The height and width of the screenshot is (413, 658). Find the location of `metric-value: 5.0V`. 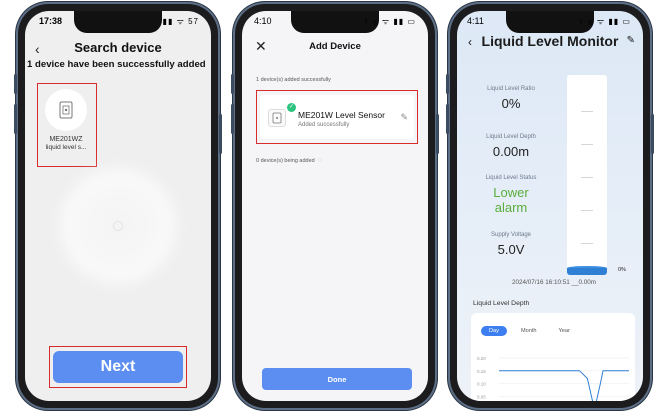

metric-value: 5.0V is located at coordinates (511, 249).